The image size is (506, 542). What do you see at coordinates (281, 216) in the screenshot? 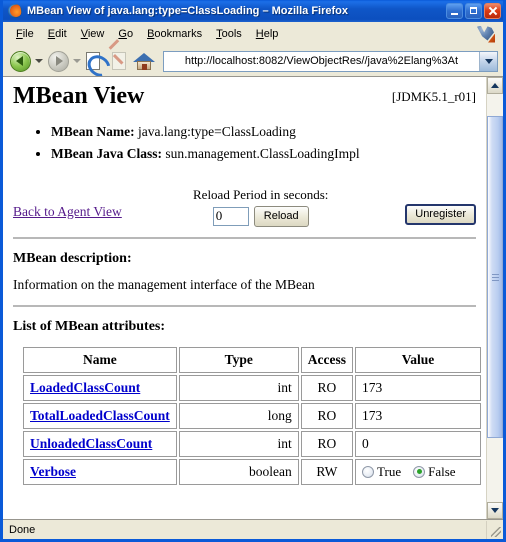
I see `reload-page-button: Reload` at bounding box center [281, 216].